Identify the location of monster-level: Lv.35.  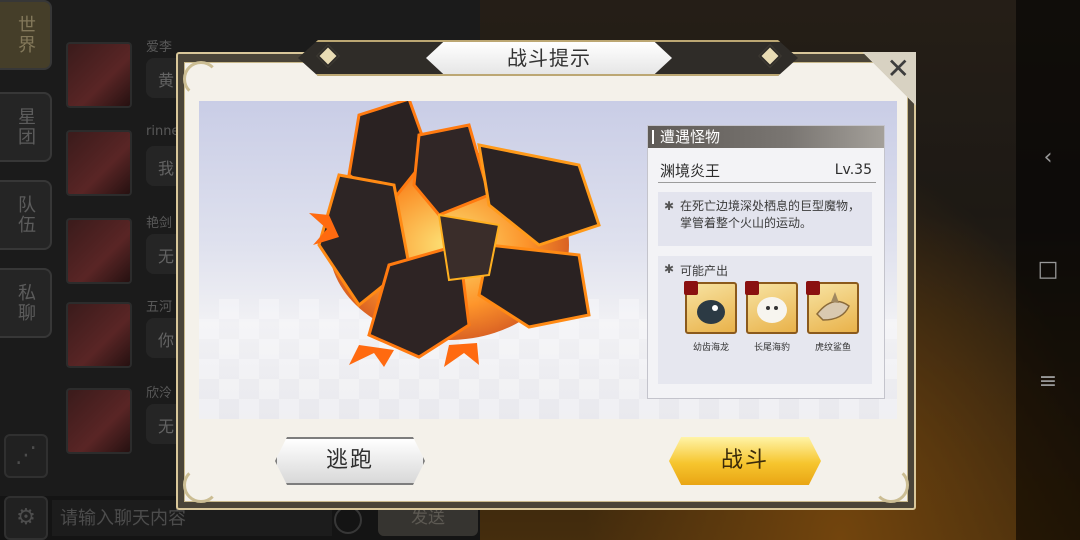
(853, 170).